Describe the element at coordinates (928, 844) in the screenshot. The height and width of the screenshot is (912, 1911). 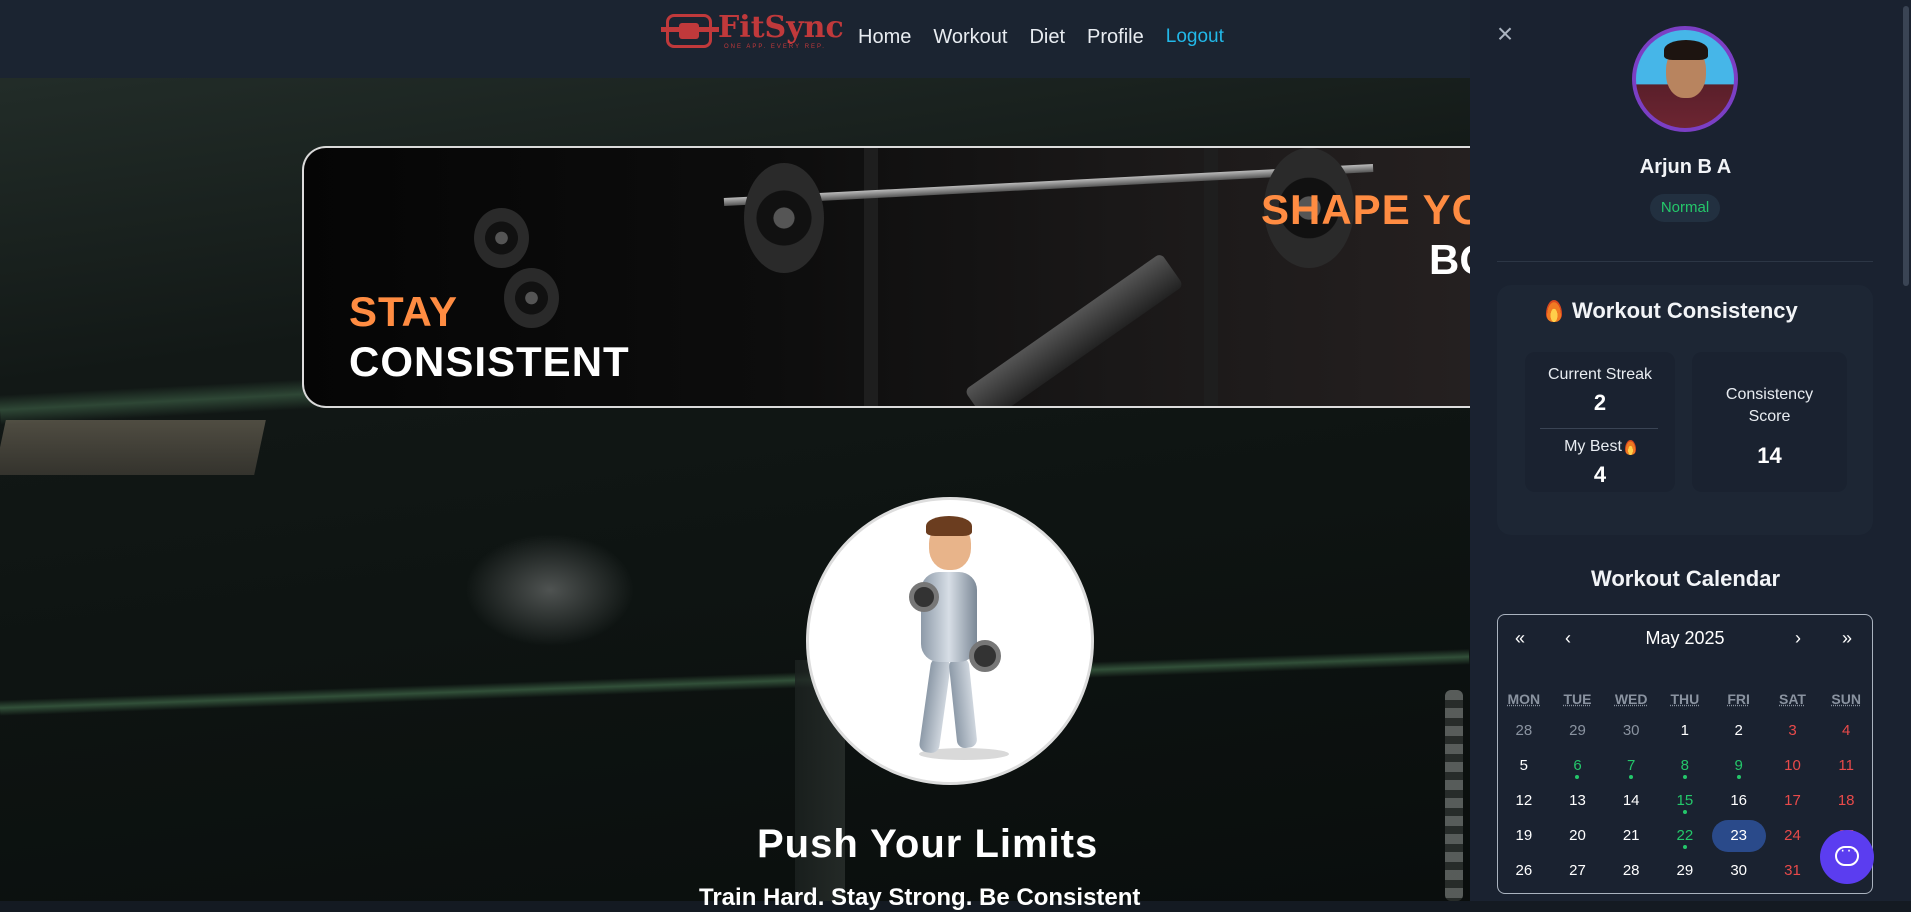
I see `hero-title: Push Your Limits` at that location.